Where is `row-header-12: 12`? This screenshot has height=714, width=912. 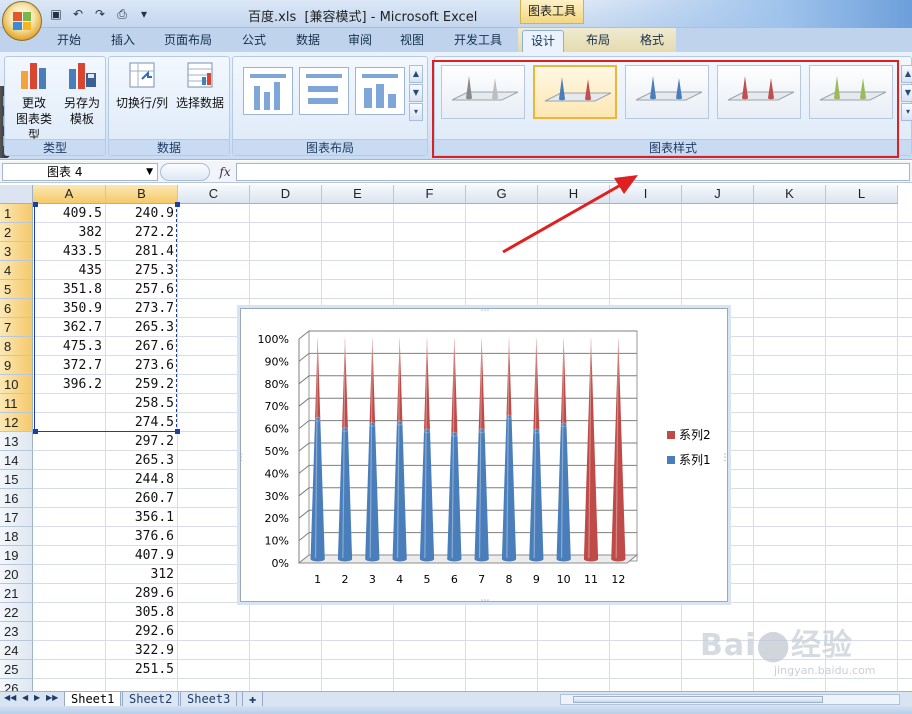
row-header-12: 12 is located at coordinates (16, 422).